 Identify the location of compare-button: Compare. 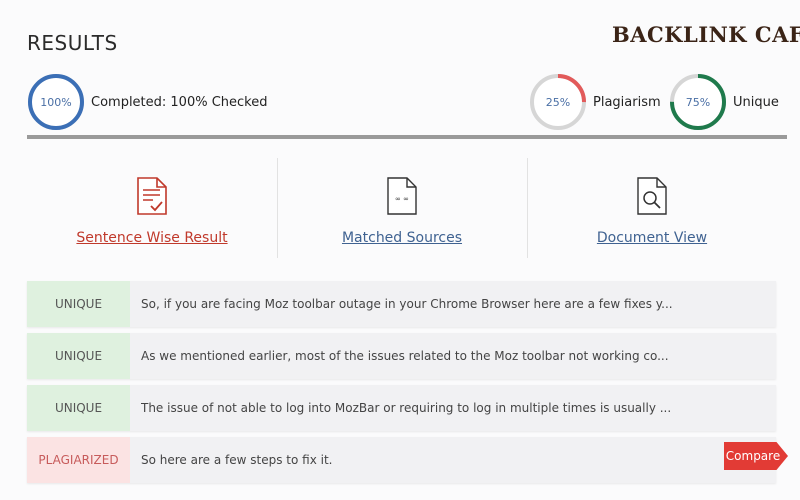
(756, 456).